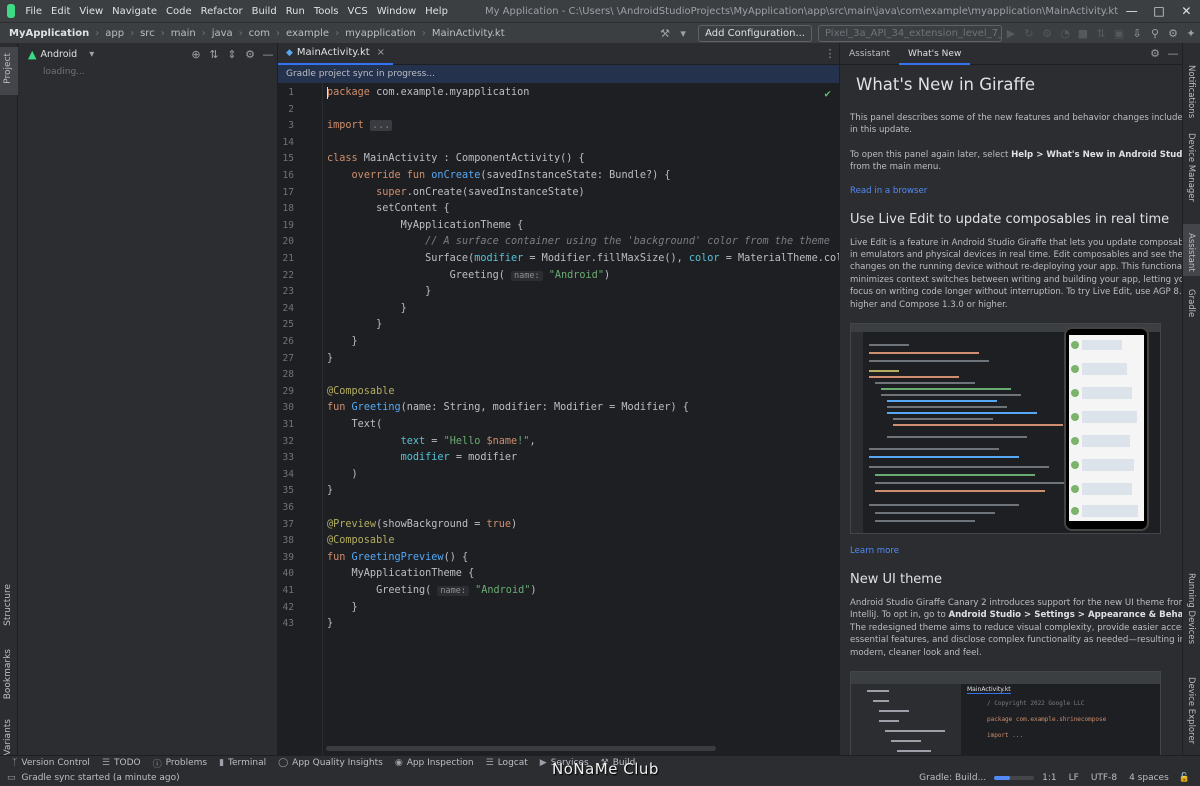 The width and height of the screenshot is (1200, 786). I want to click on tab-mainactivity: ◆ MainActivity.kt ×, so click(336, 54).